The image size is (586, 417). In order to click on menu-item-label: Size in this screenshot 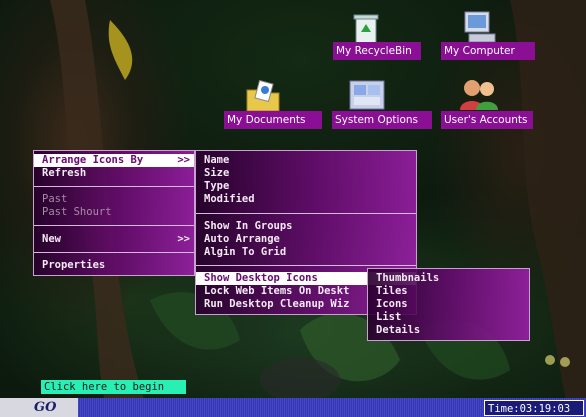, I will do `click(217, 173)`.